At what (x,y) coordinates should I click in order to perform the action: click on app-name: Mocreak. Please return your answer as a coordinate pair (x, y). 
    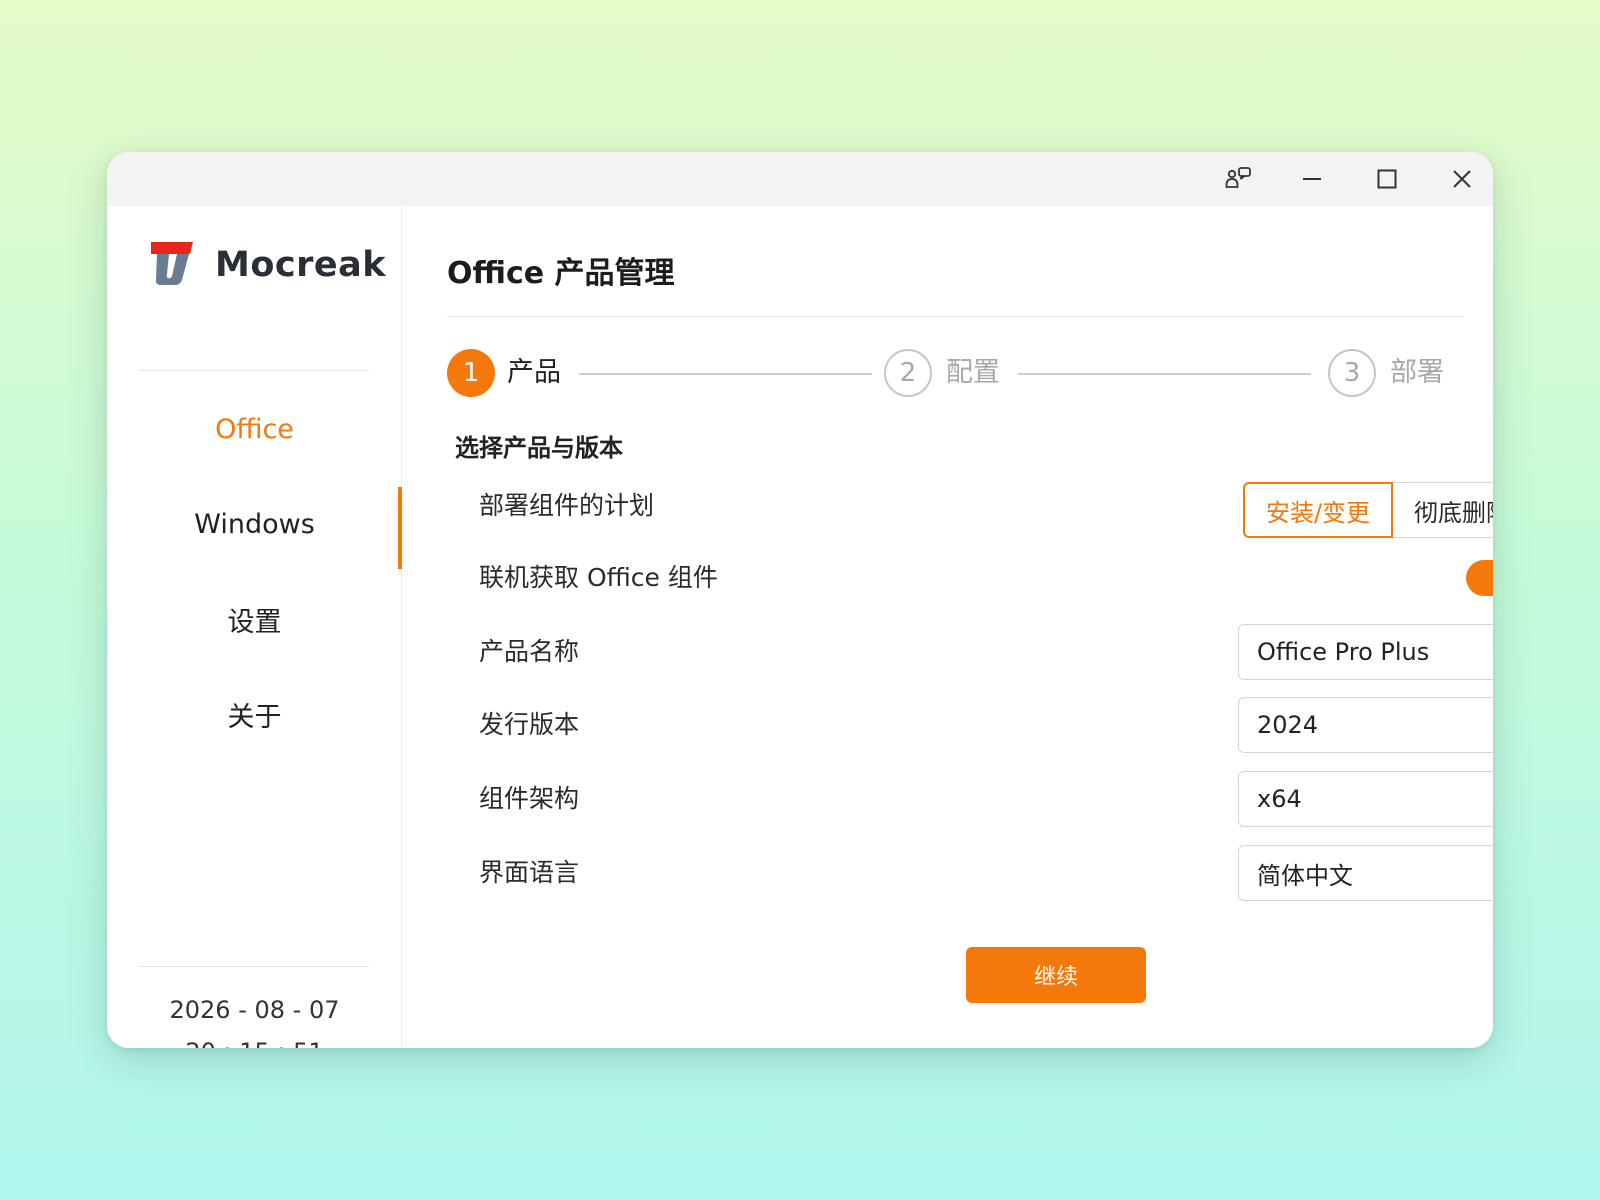
    Looking at the image, I should click on (301, 265).